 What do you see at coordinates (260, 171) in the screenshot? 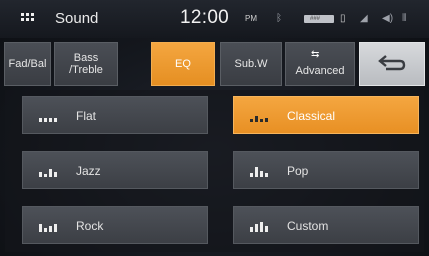
I see `eq-pop-icon` at bounding box center [260, 171].